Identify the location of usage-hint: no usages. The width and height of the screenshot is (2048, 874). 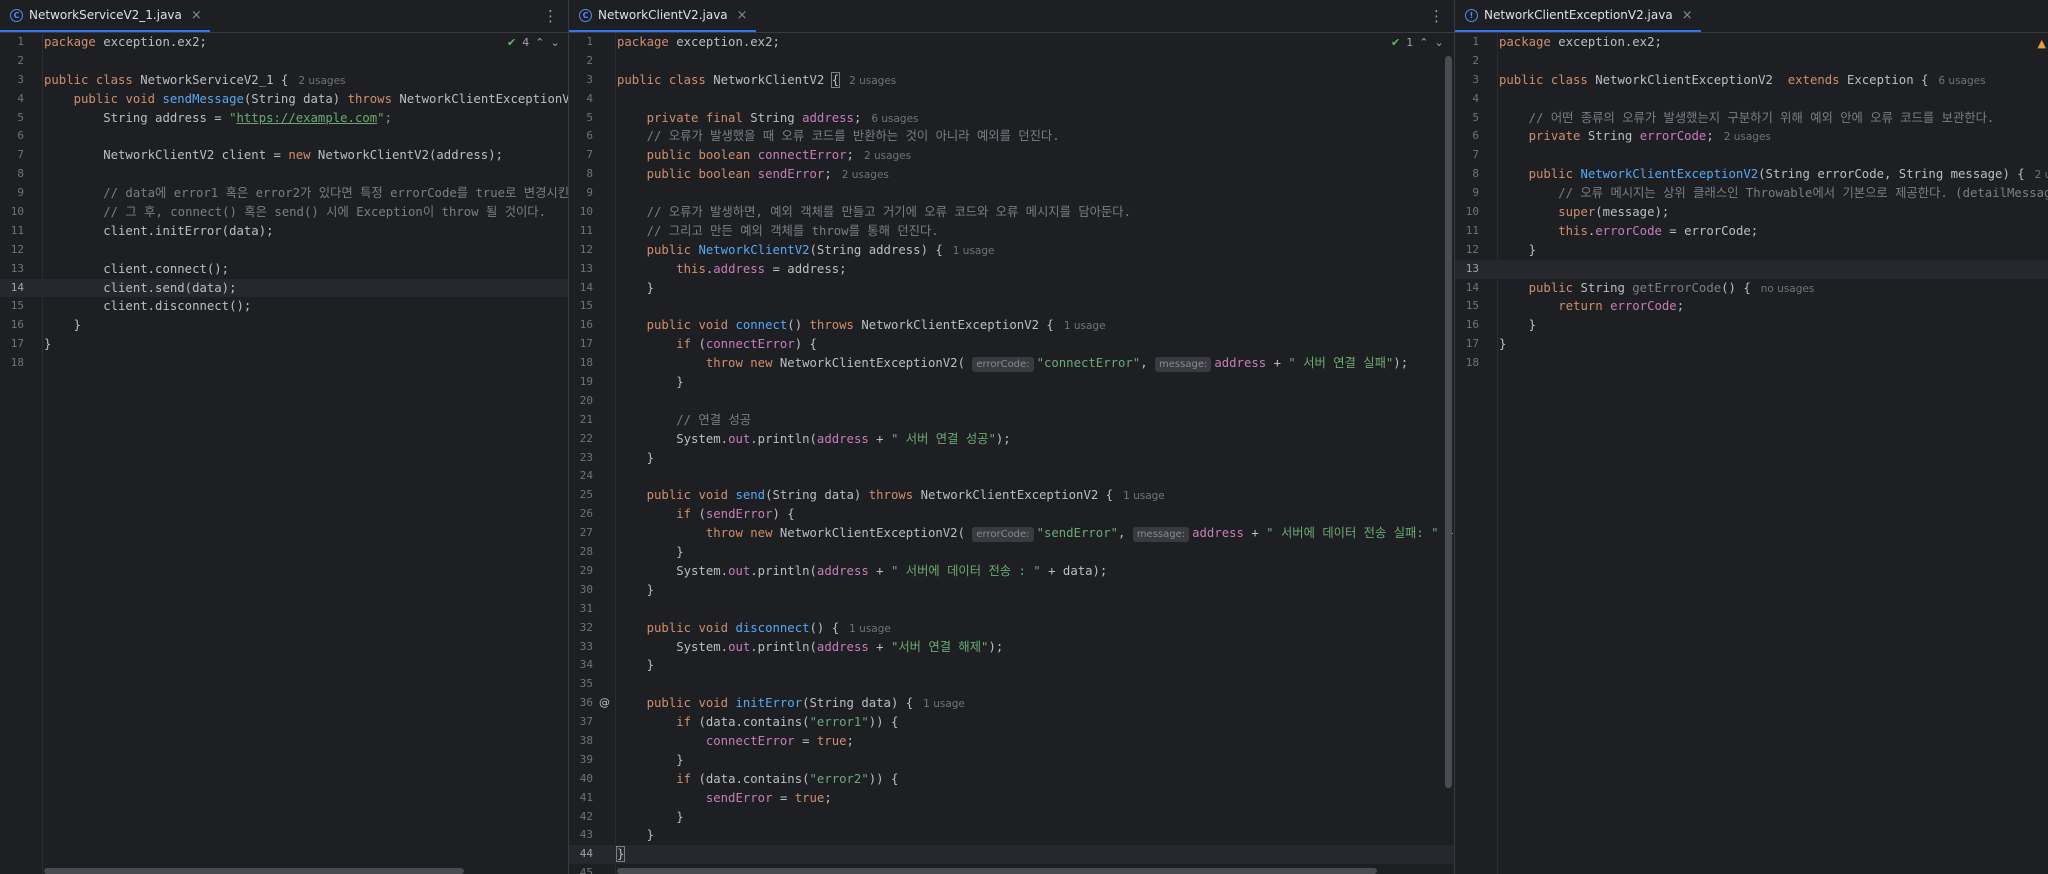
(1788, 289).